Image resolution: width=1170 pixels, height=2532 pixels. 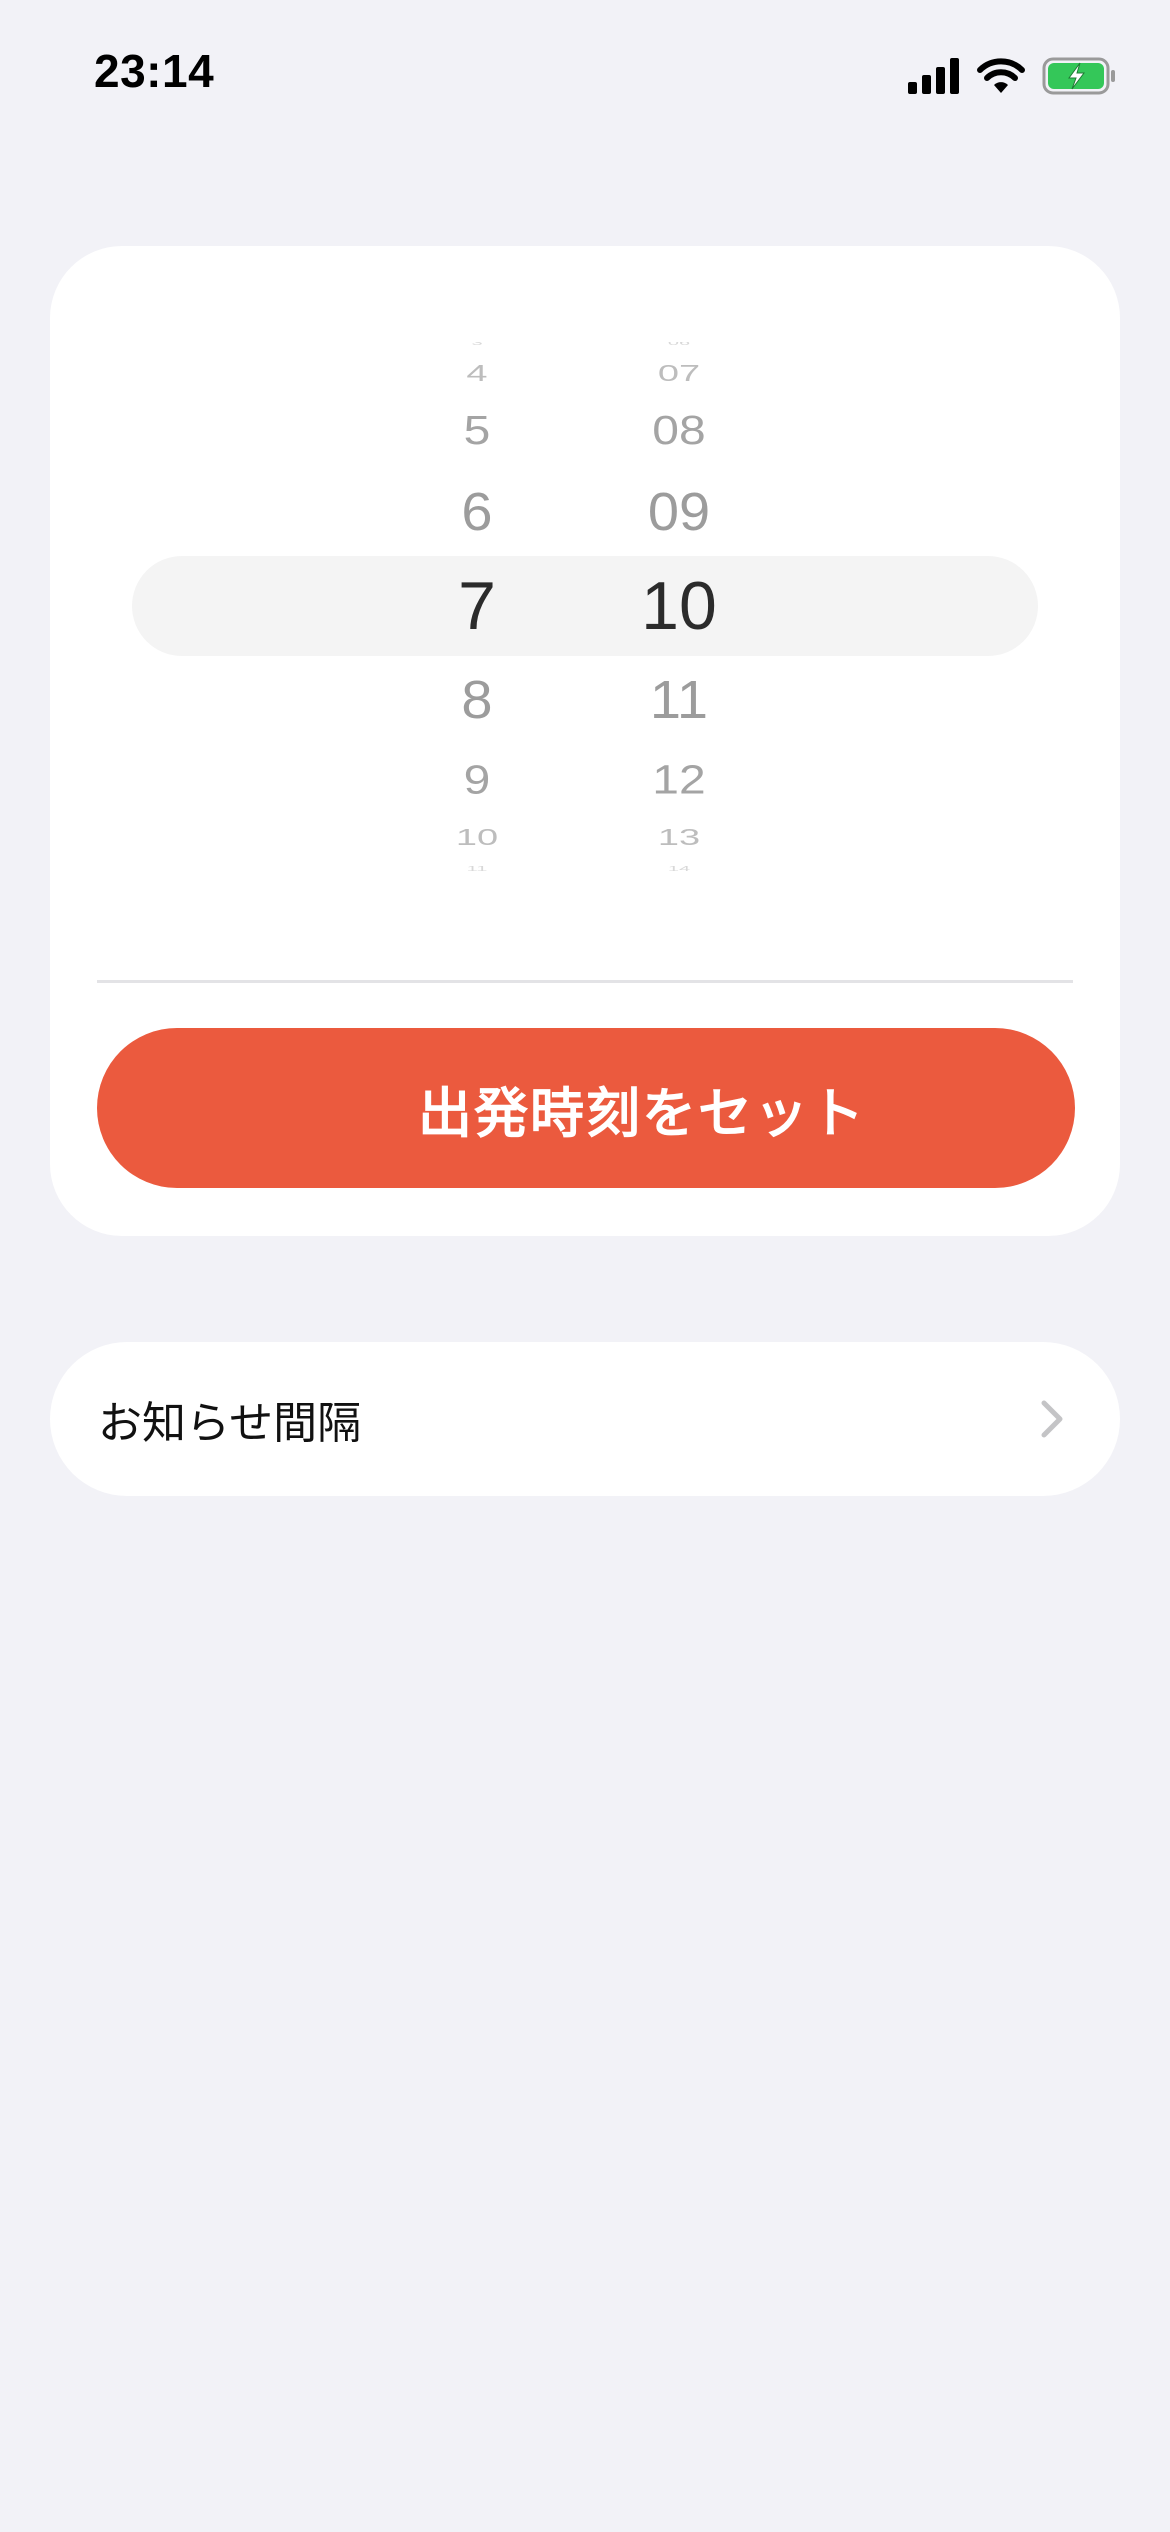 I want to click on notification-interval-row: お知らせ間隔, so click(x=585, y=1419).